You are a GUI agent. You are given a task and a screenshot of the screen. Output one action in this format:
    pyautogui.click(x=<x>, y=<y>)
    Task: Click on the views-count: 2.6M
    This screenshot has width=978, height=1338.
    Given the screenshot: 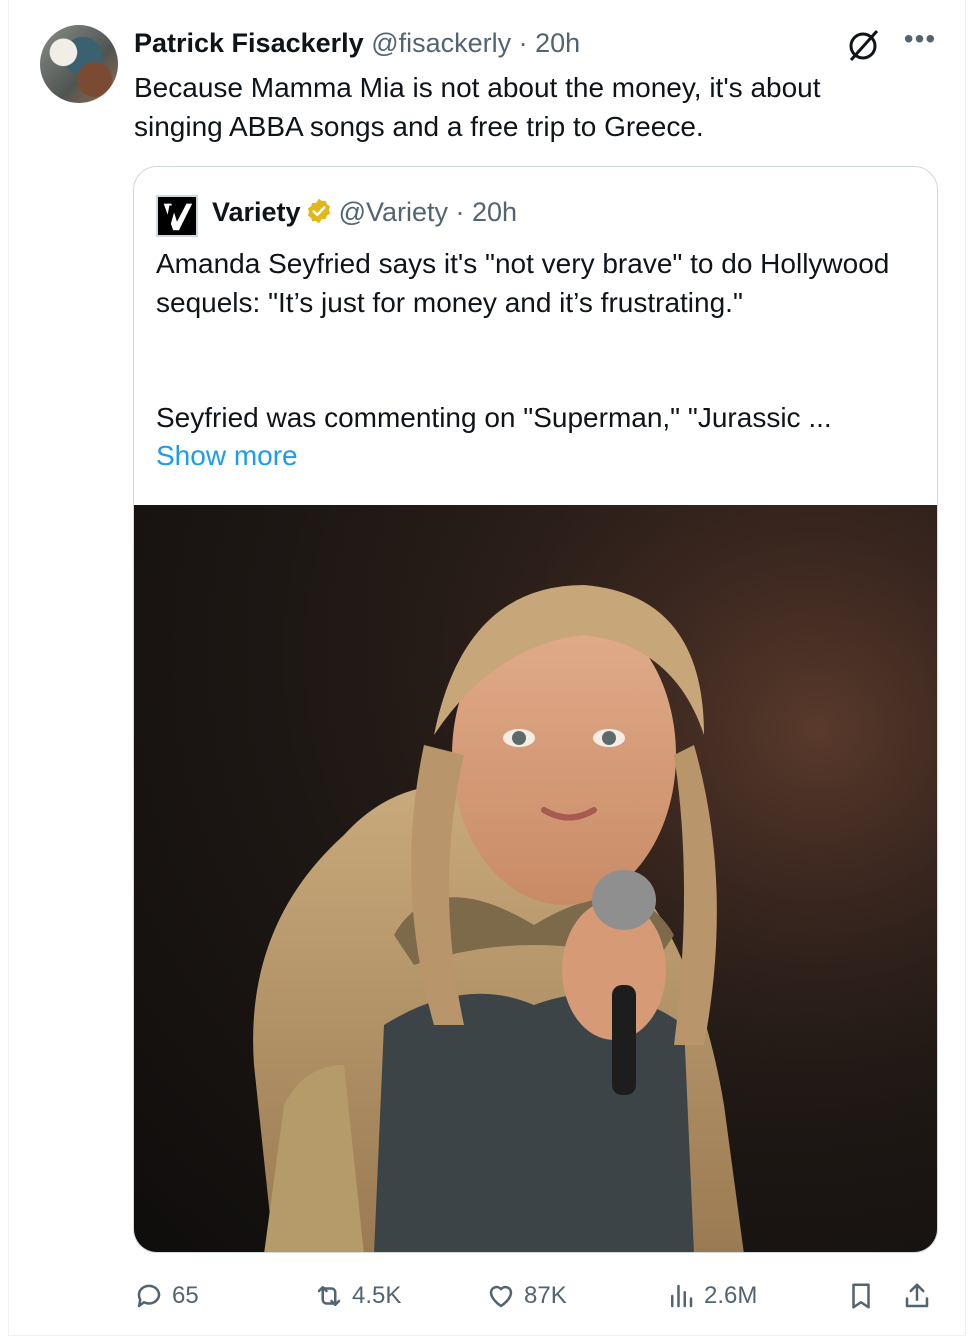 What is the action you would take?
    pyautogui.click(x=731, y=1295)
    